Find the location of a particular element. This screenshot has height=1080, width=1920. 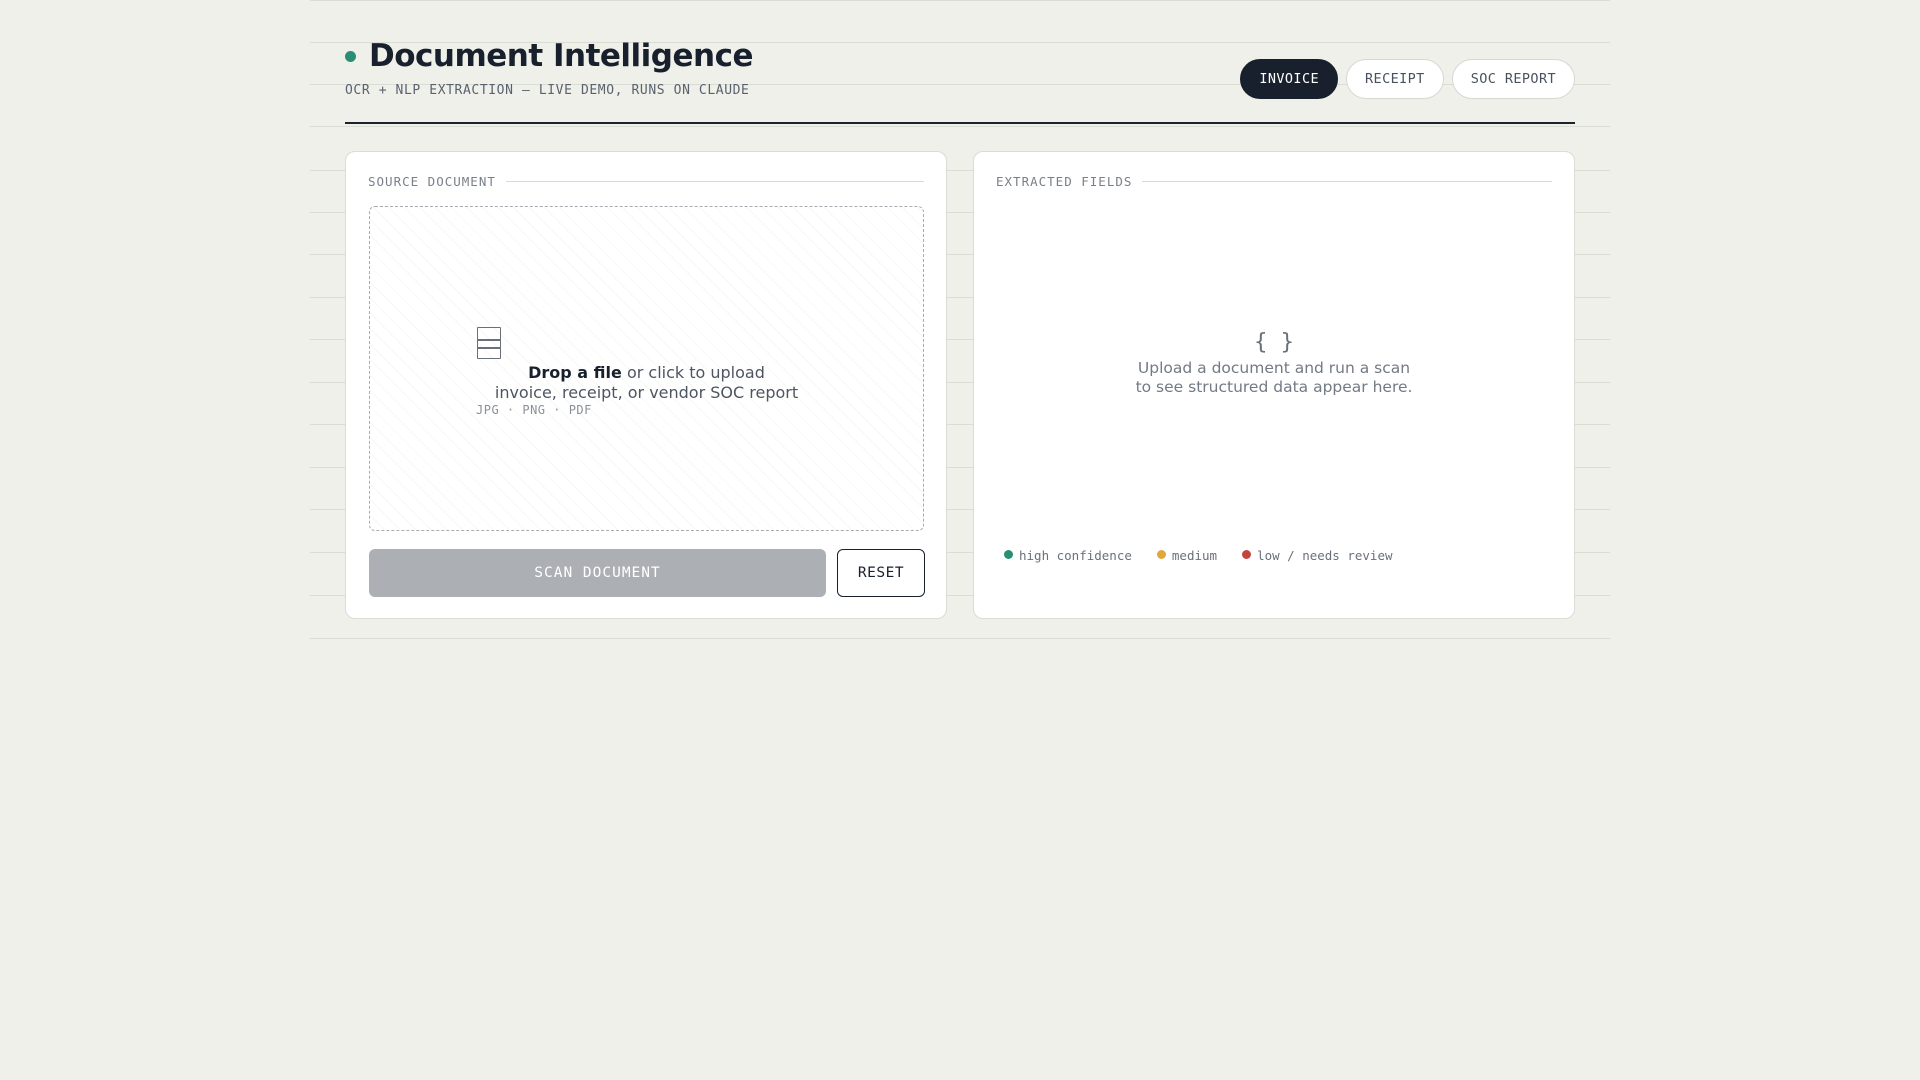

empty-state-line-2: to see structured data appear here. is located at coordinates (1274, 387).